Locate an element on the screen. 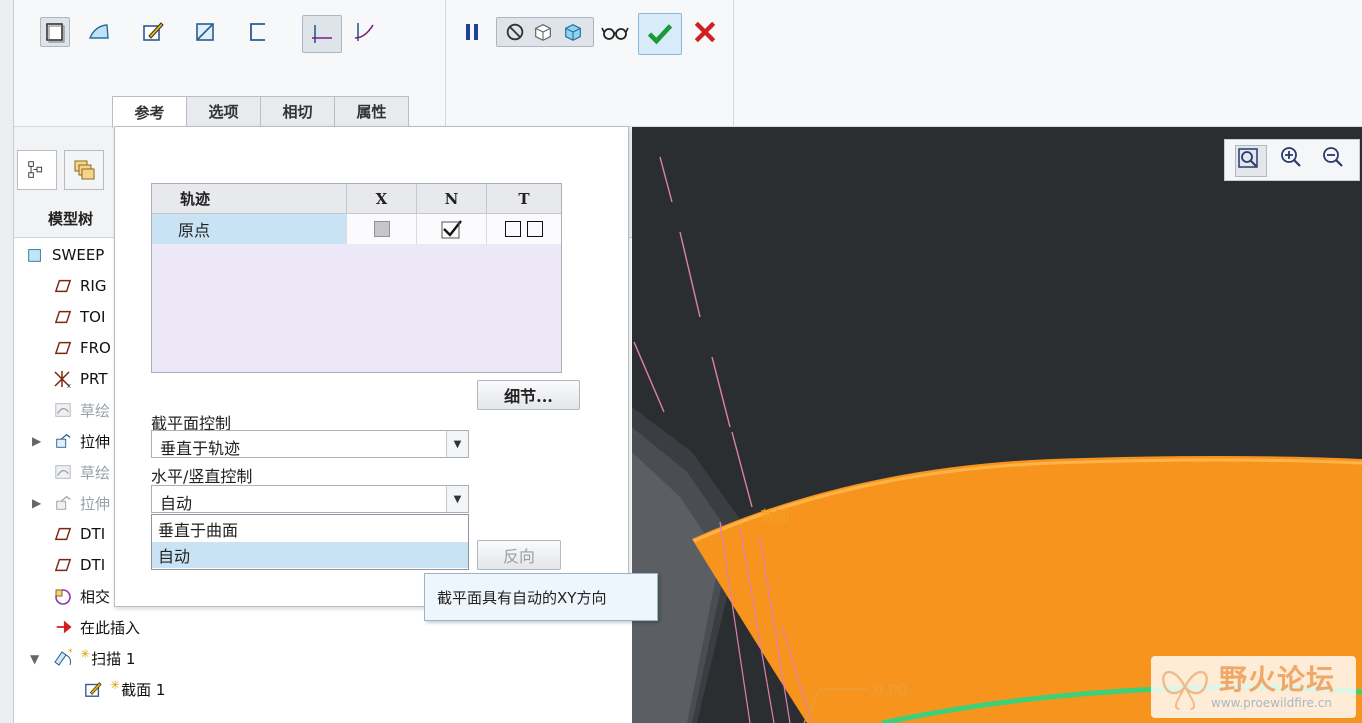 This screenshot has height=723, width=1362. tab-tangency: 相切 is located at coordinates (297, 111).